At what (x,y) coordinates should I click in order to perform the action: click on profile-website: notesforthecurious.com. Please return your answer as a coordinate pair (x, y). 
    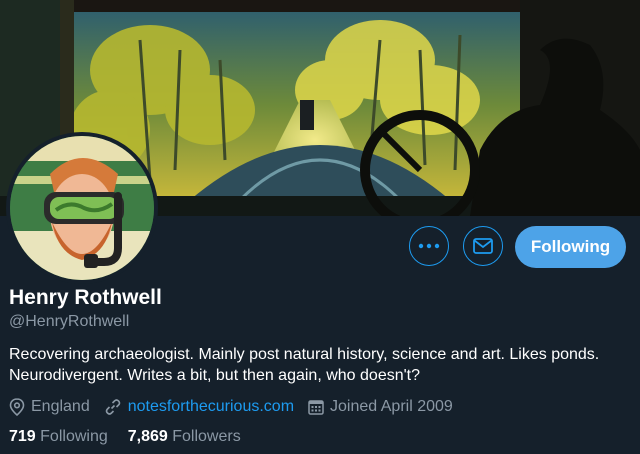
    Looking at the image, I should click on (199, 407).